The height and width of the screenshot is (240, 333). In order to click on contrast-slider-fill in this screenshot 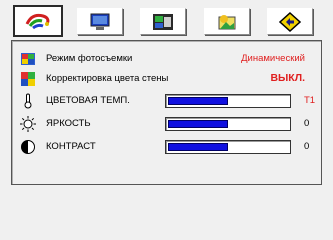, I will do `click(198, 147)`.